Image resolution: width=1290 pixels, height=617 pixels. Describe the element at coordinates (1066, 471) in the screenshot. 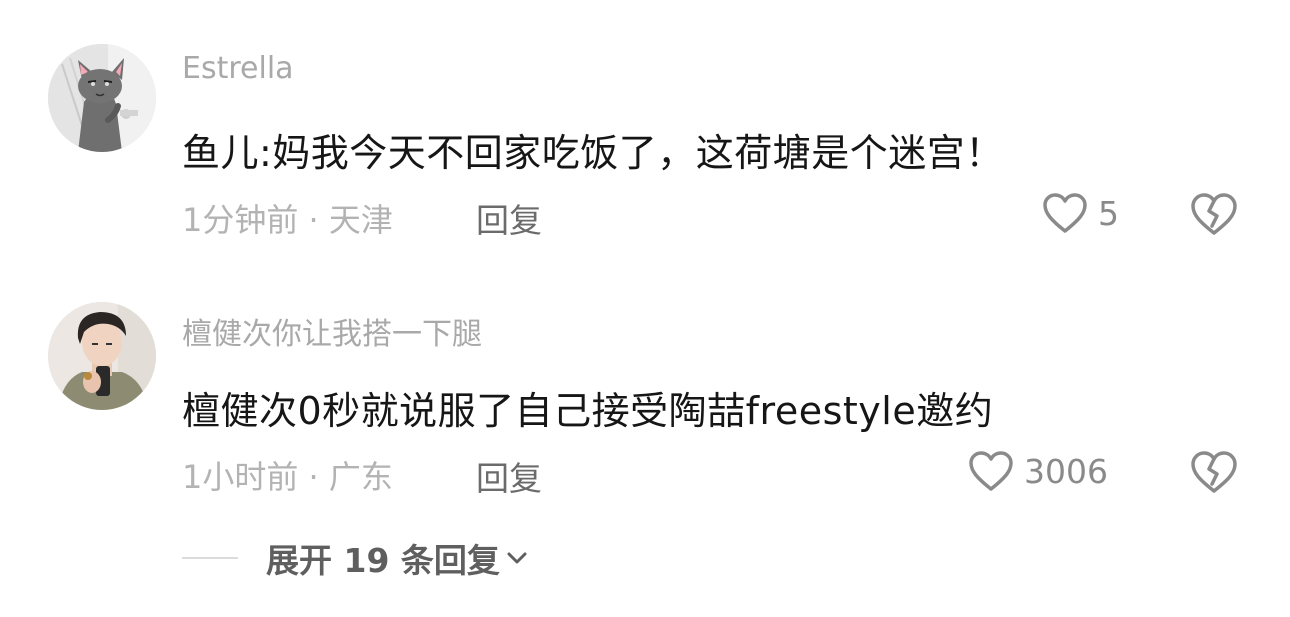

I see `like-count: 3006` at that location.